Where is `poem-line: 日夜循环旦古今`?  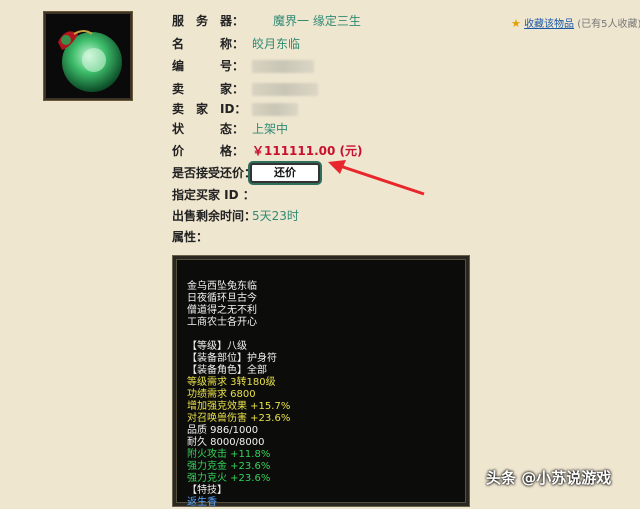
poem-line: 日夜循环旦古今 is located at coordinates (222, 298).